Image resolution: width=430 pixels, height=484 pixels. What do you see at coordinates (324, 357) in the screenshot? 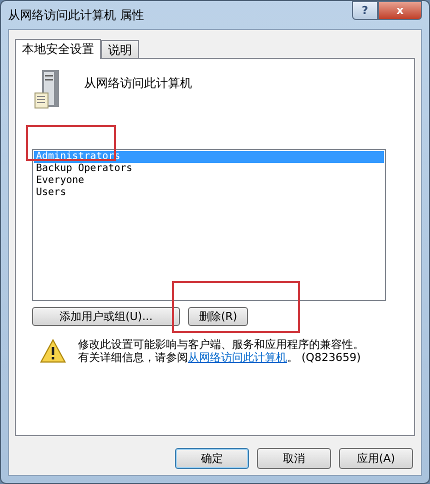
I see `knowledge-base-text: 。 (Q823659)` at bounding box center [324, 357].